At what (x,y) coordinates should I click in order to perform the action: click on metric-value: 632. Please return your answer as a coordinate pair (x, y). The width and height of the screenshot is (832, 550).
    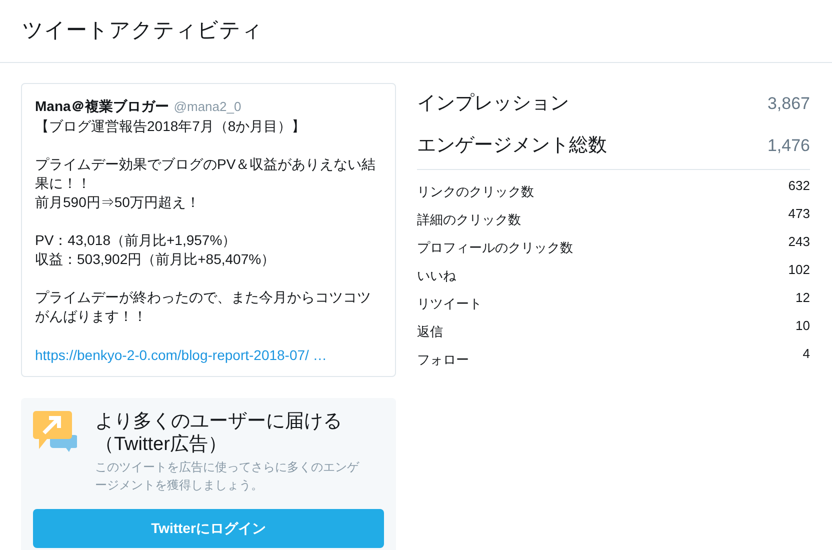
    Looking at the image, I should click on (799, 186).